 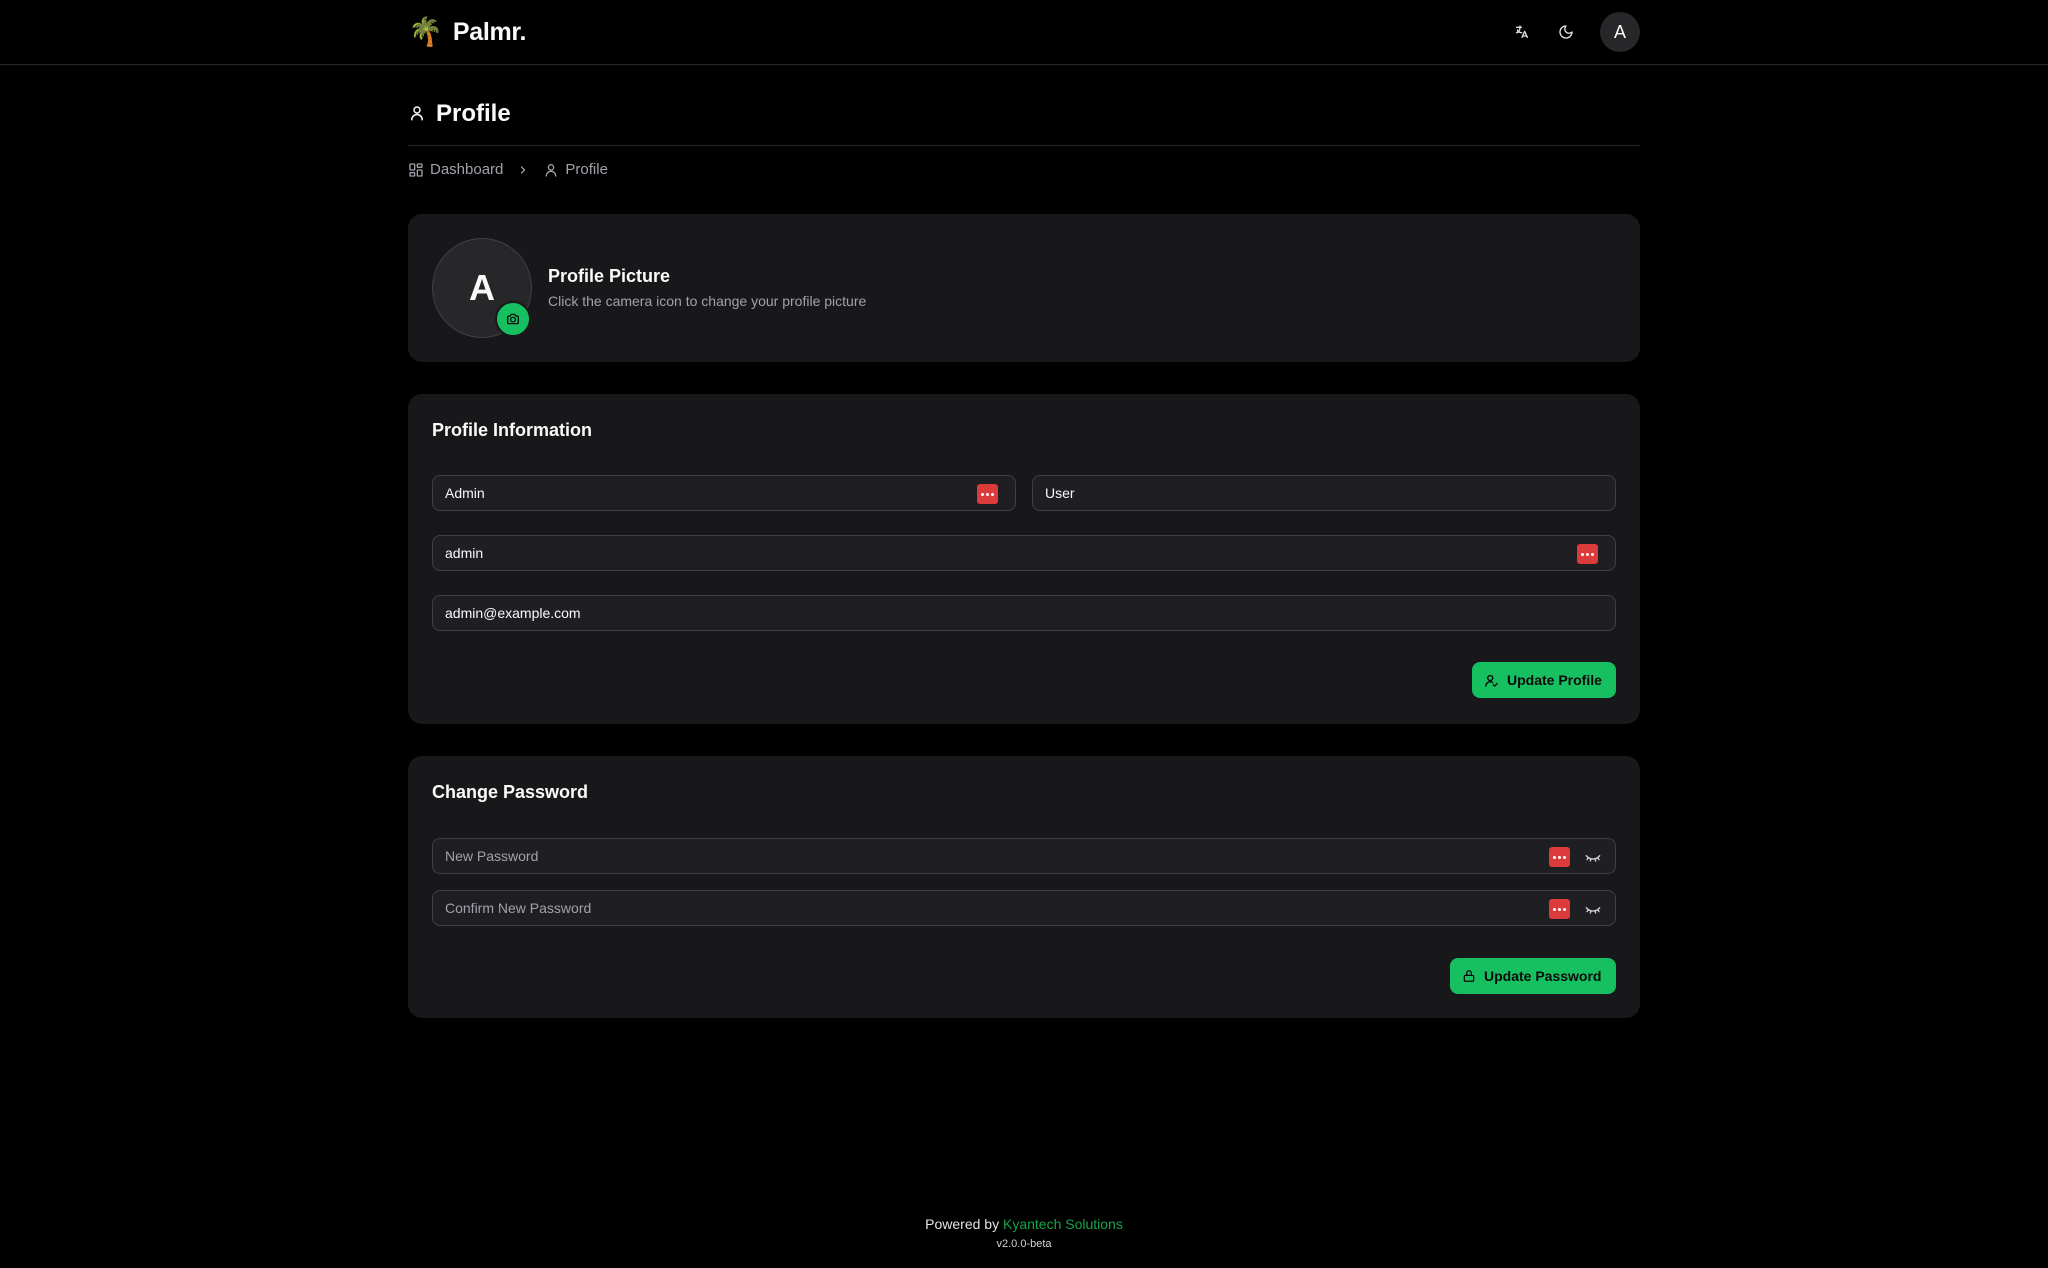 I want to click on last-name-field, so click(x=1324, y=493).